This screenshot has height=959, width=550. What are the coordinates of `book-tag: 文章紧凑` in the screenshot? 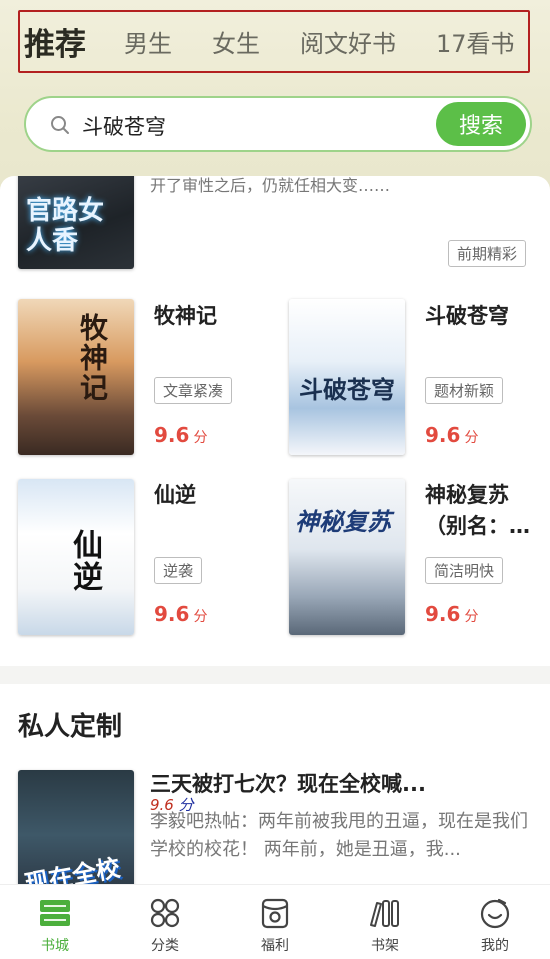 It's located at (193, 390).